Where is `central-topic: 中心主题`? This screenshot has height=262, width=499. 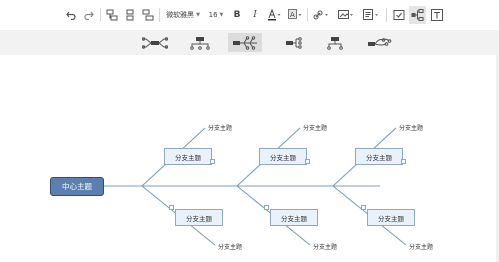 central-topic: 中心主题 is located at coordinates (77, 186).